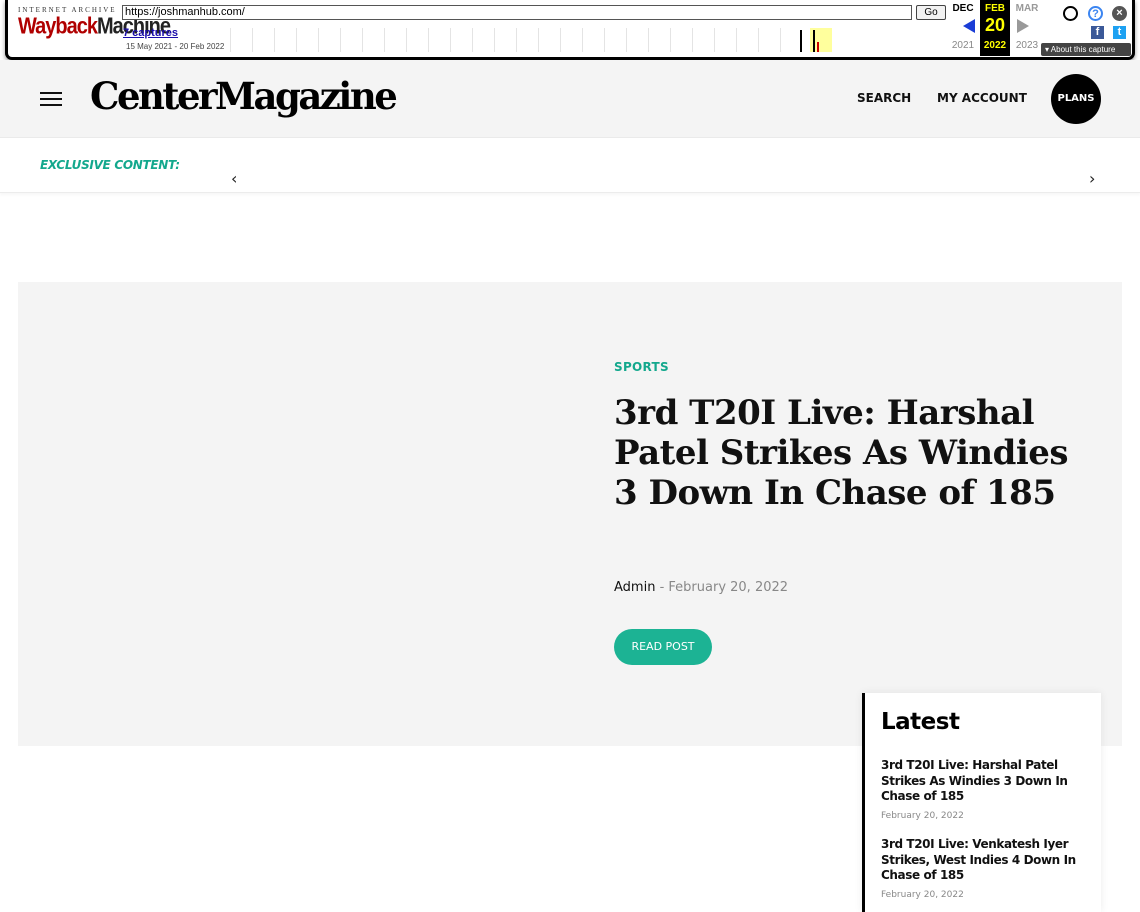  I want to click on help-icon: ?, so click(1095, 13).